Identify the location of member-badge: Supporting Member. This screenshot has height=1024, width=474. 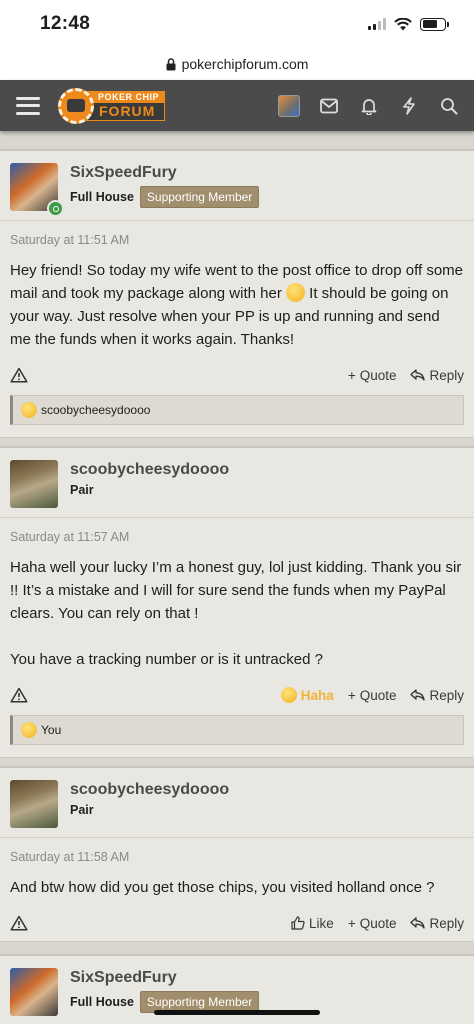
(199, 197).